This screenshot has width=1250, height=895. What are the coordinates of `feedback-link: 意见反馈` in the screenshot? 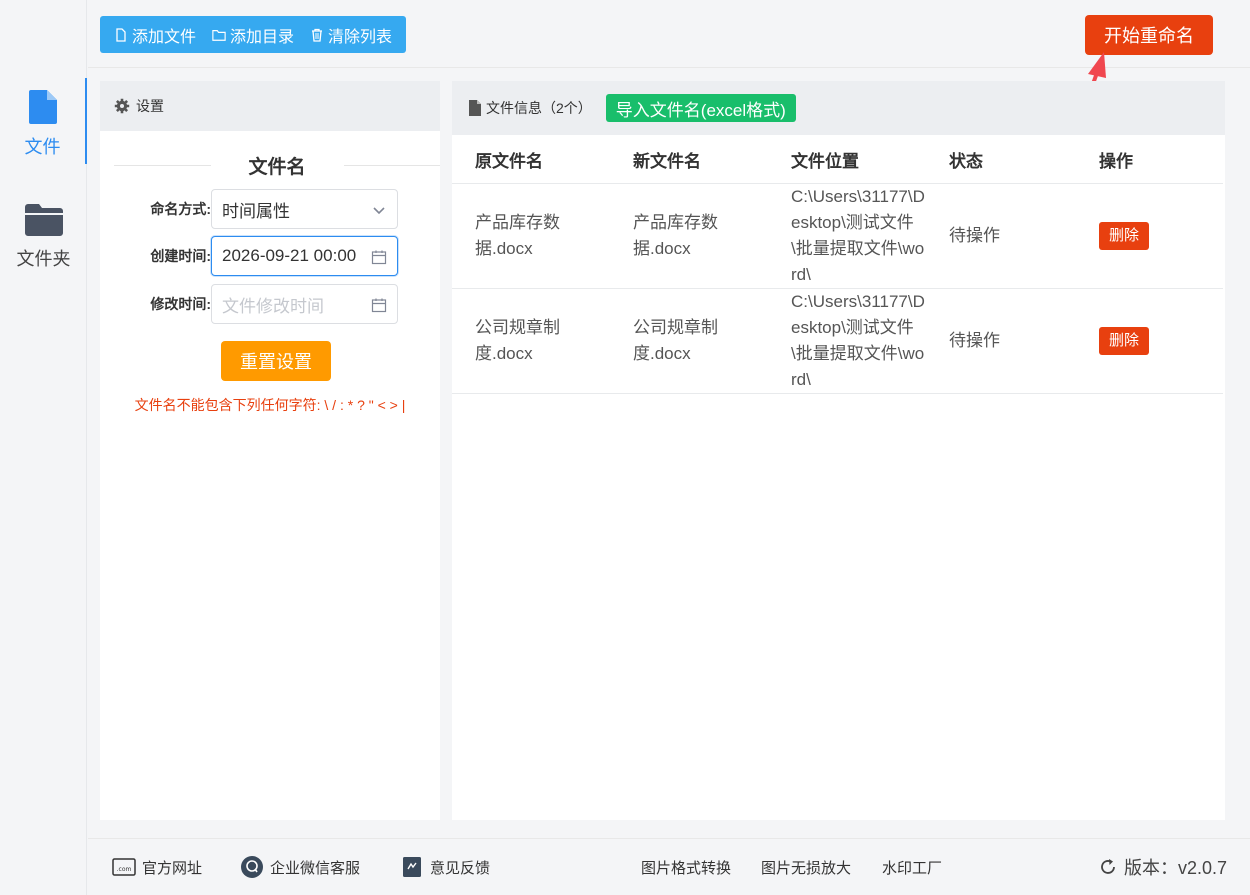 It's located at (445, 867).